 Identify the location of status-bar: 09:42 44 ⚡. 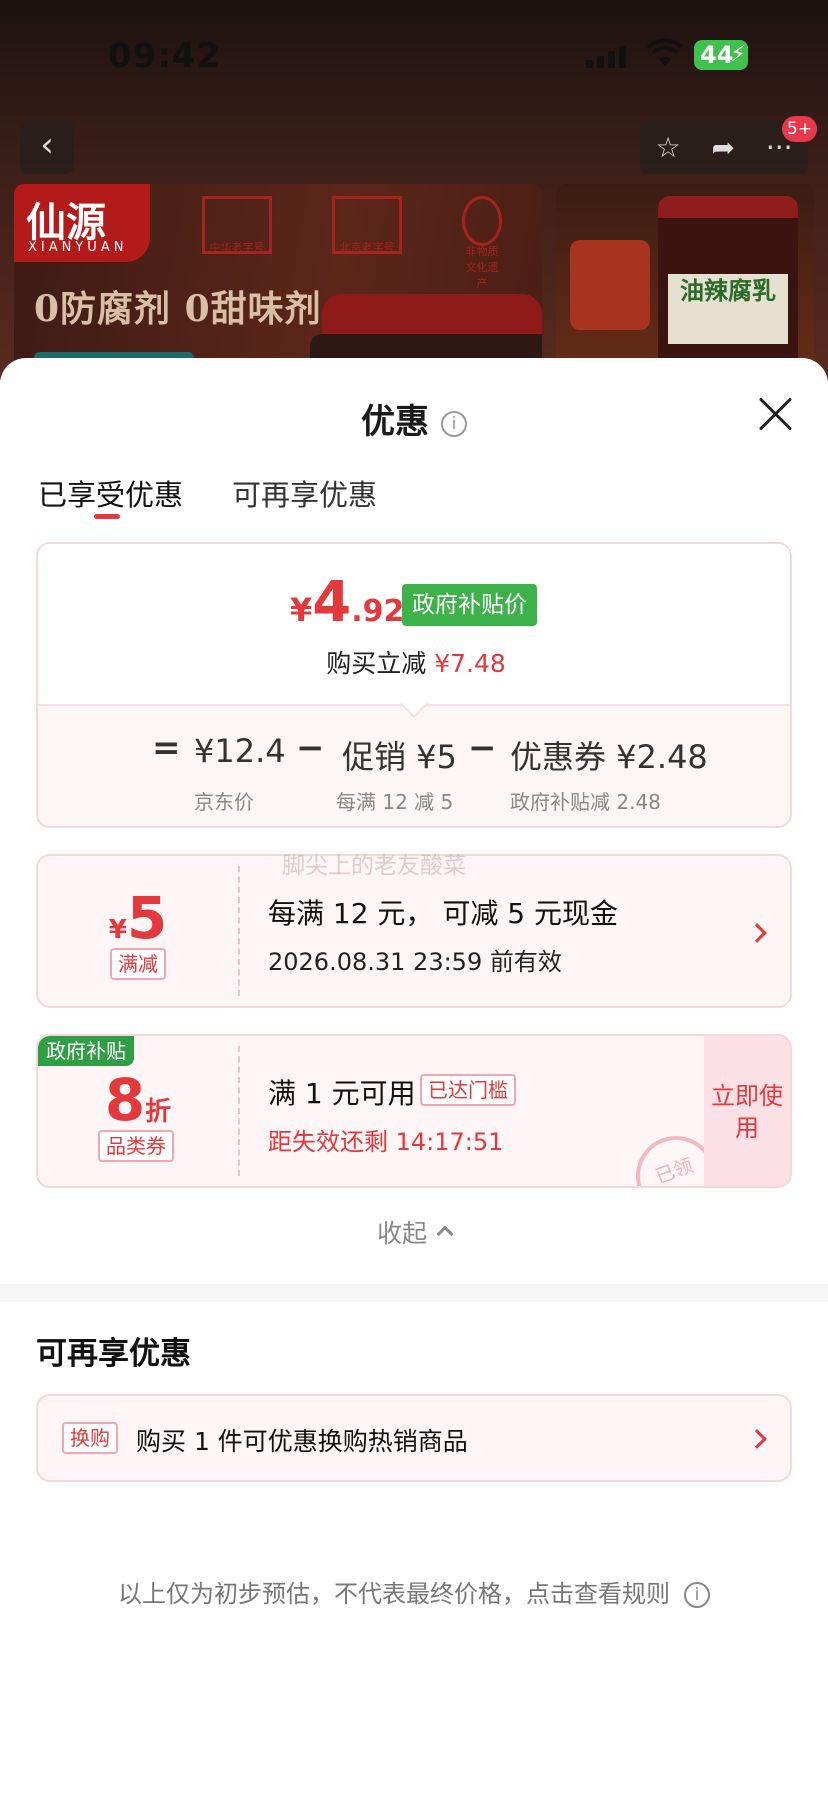
(414, 55).